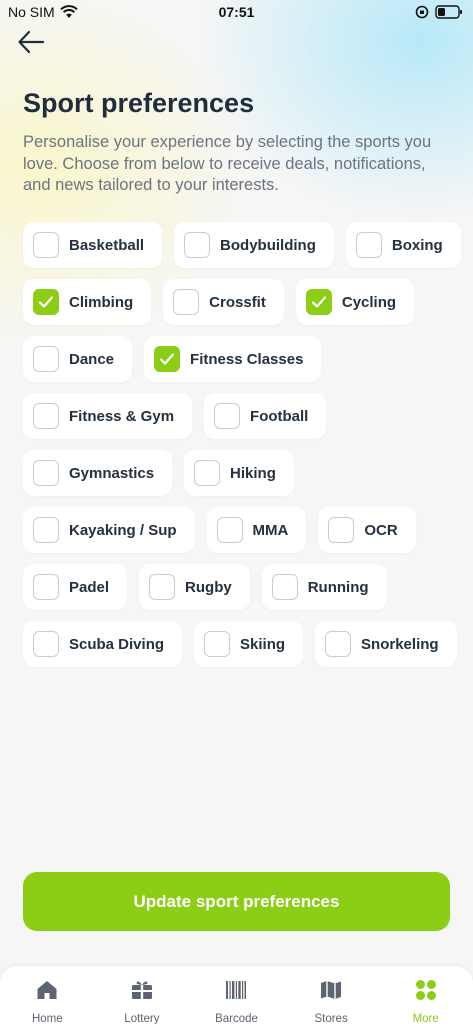 Image resolution: width=473 pixels, height=1024 pixels. What do you see at coordinates (78, 359) in the screenshot?
I see `sport-chip-dance: Dance` at bounding box center [78, 359].